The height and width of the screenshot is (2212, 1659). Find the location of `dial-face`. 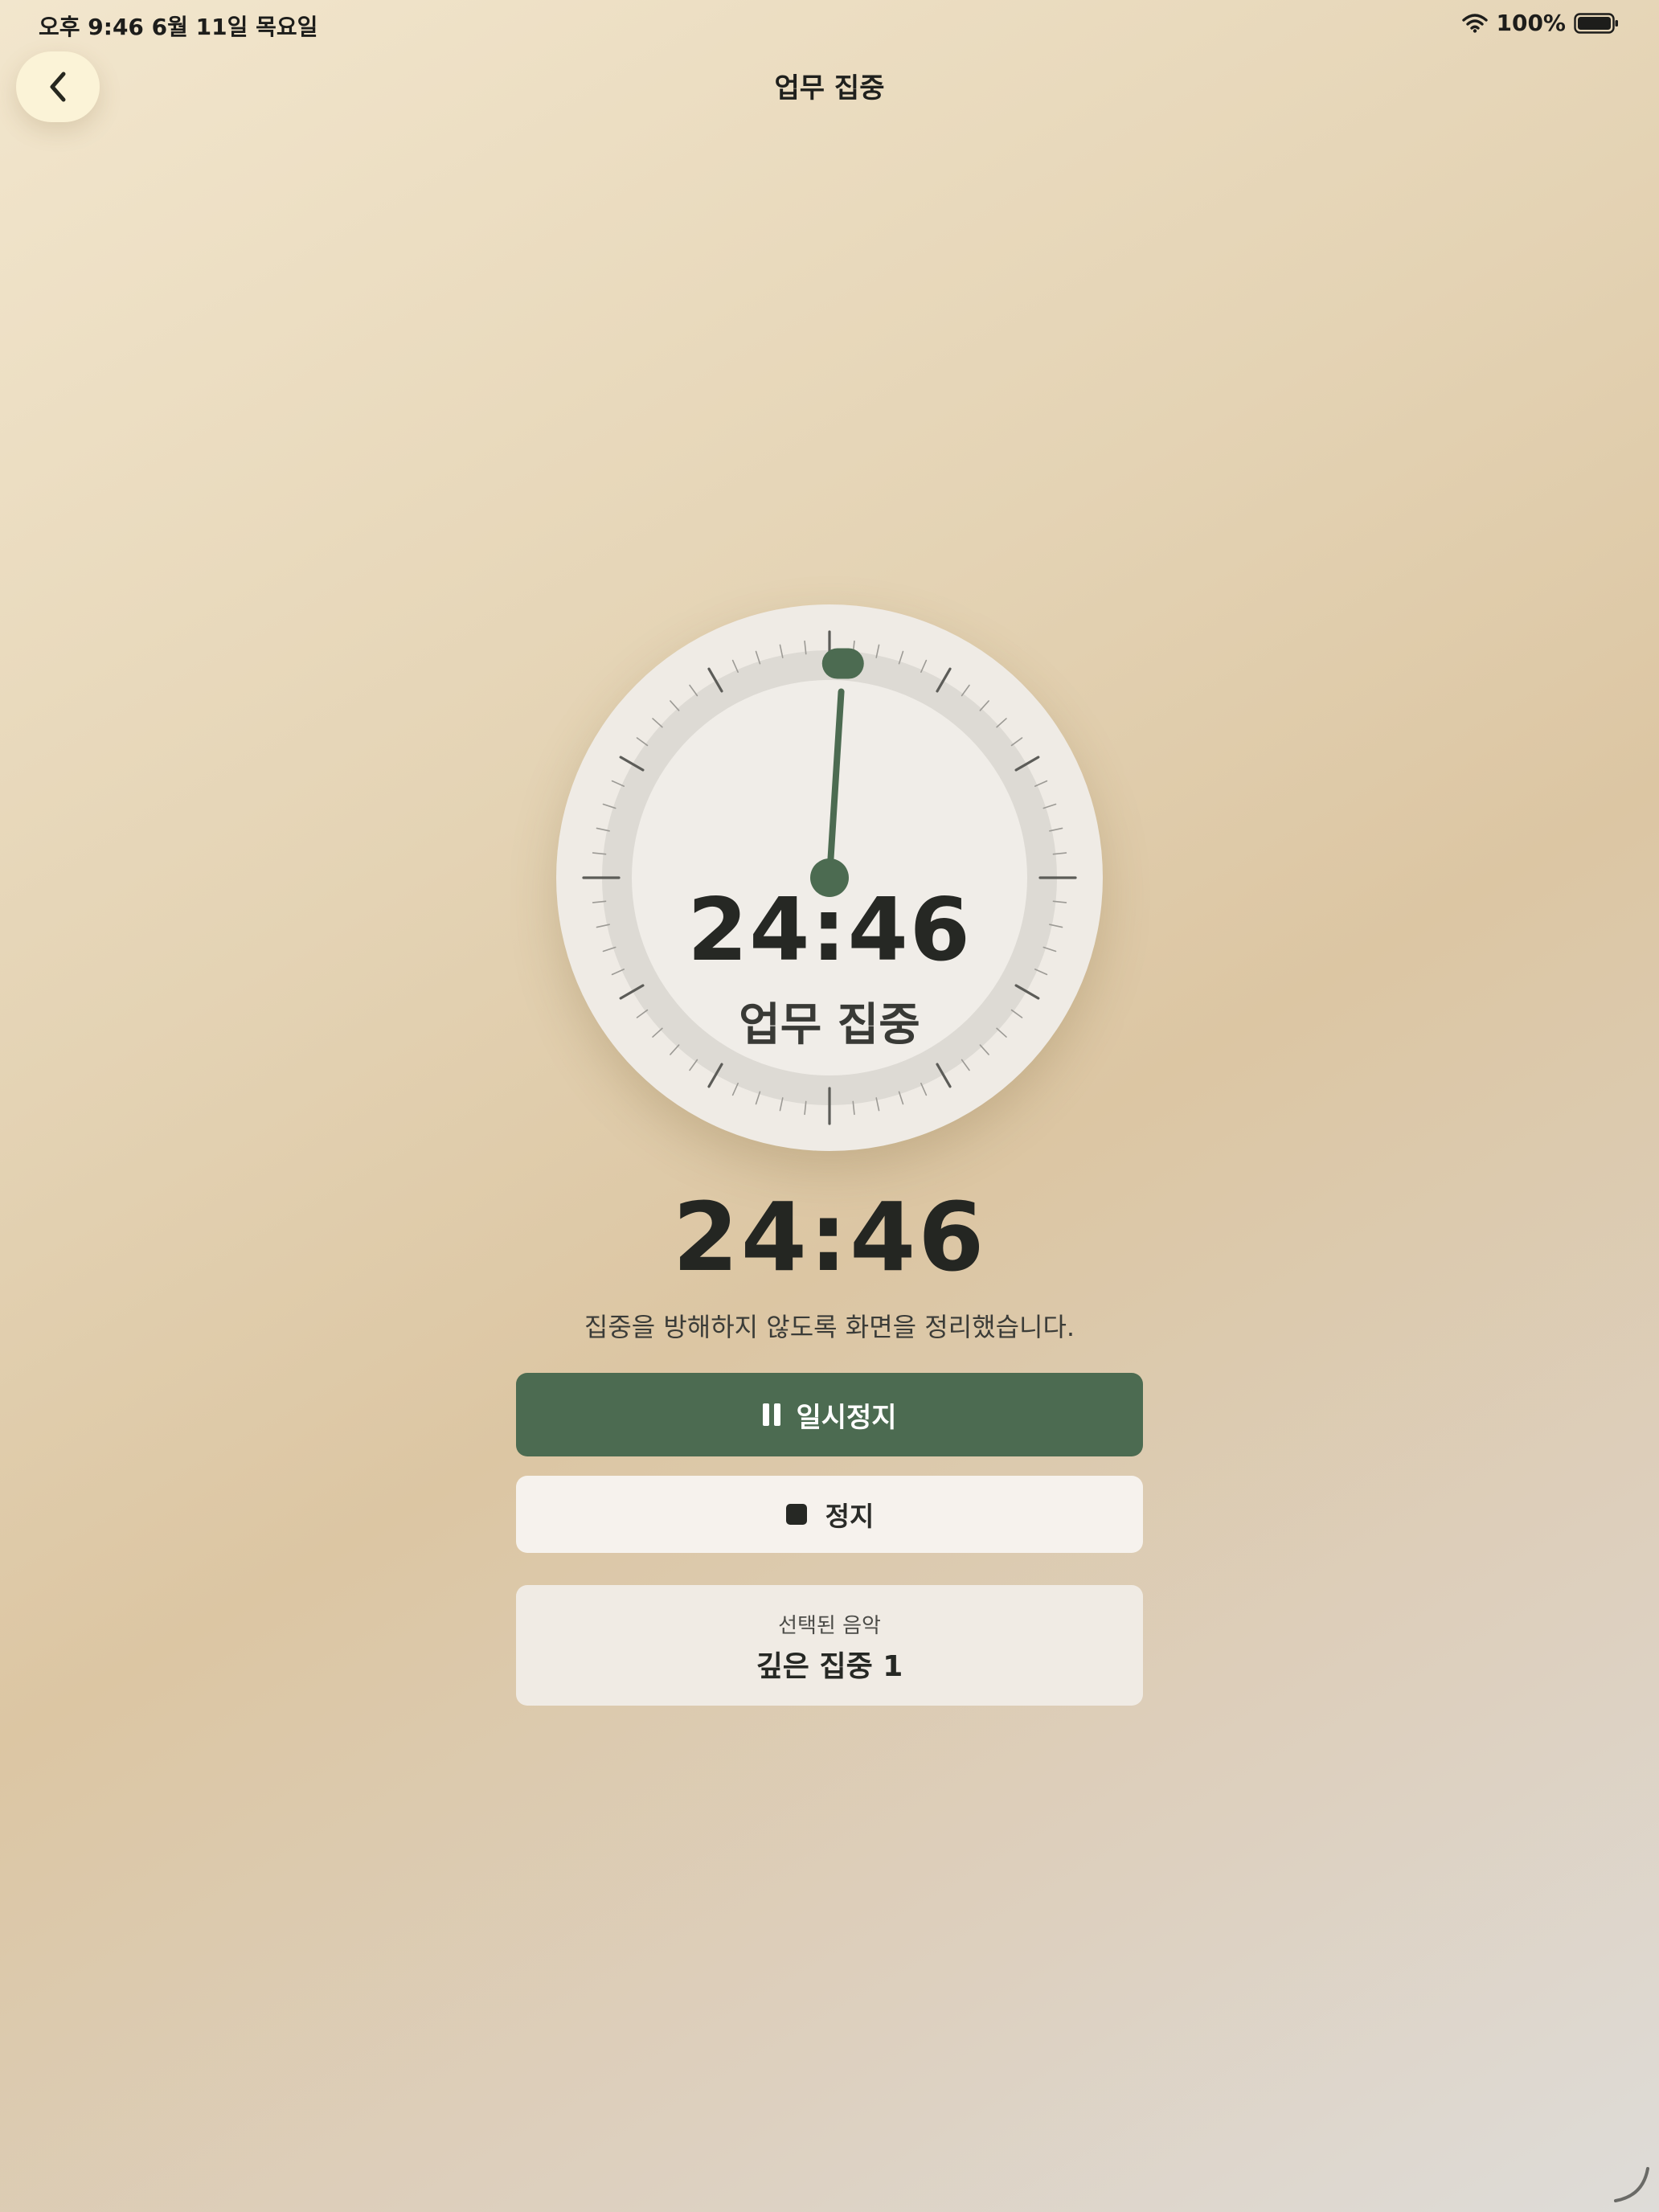

dial-face is located at coordinates (829, 877).